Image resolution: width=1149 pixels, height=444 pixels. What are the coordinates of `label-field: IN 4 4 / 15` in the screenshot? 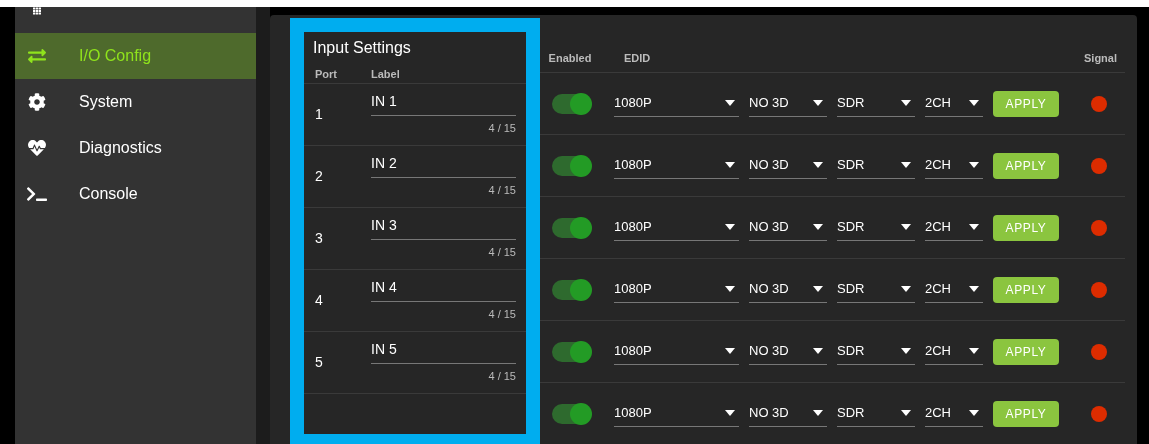 It's located at (443, 300).